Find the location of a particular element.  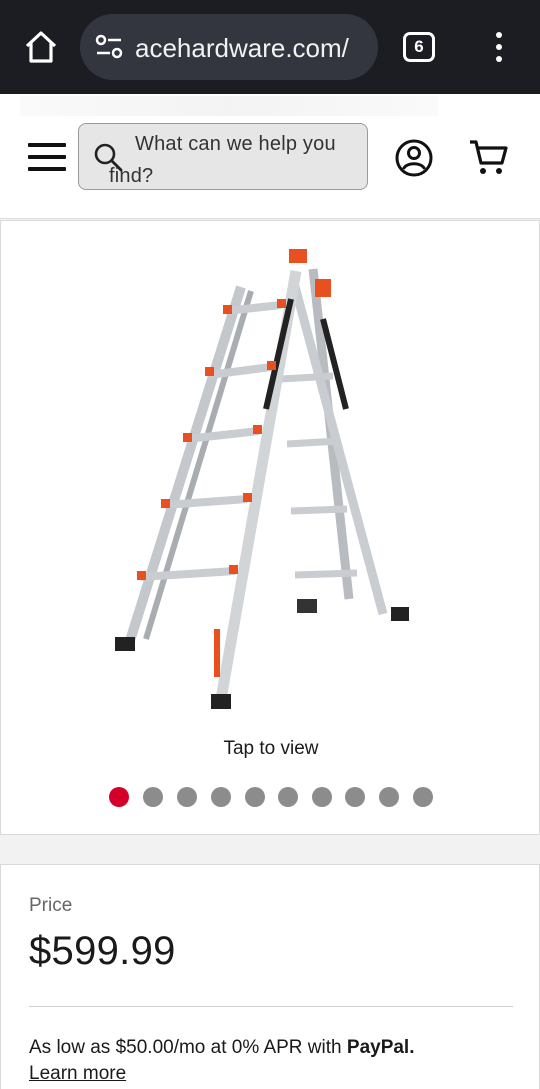

tab-switcher-button: 6 is located at coordinates (419, 47).